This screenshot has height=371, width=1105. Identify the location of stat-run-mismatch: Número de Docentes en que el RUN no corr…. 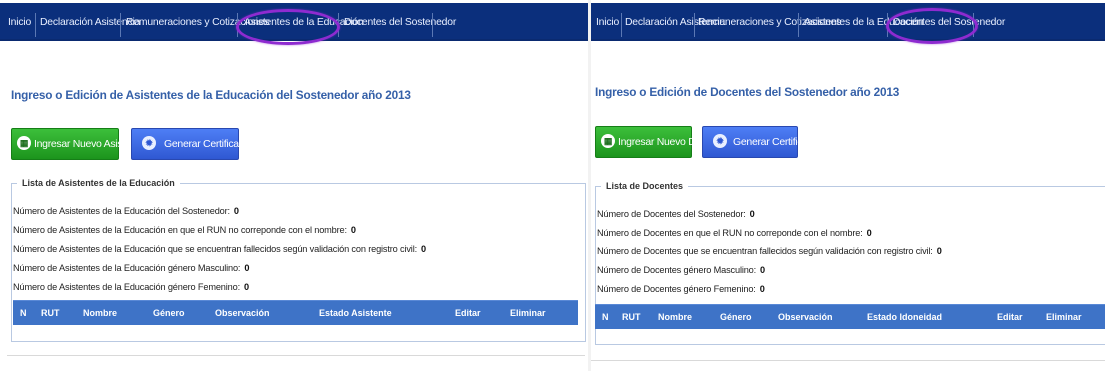
(734, 233).